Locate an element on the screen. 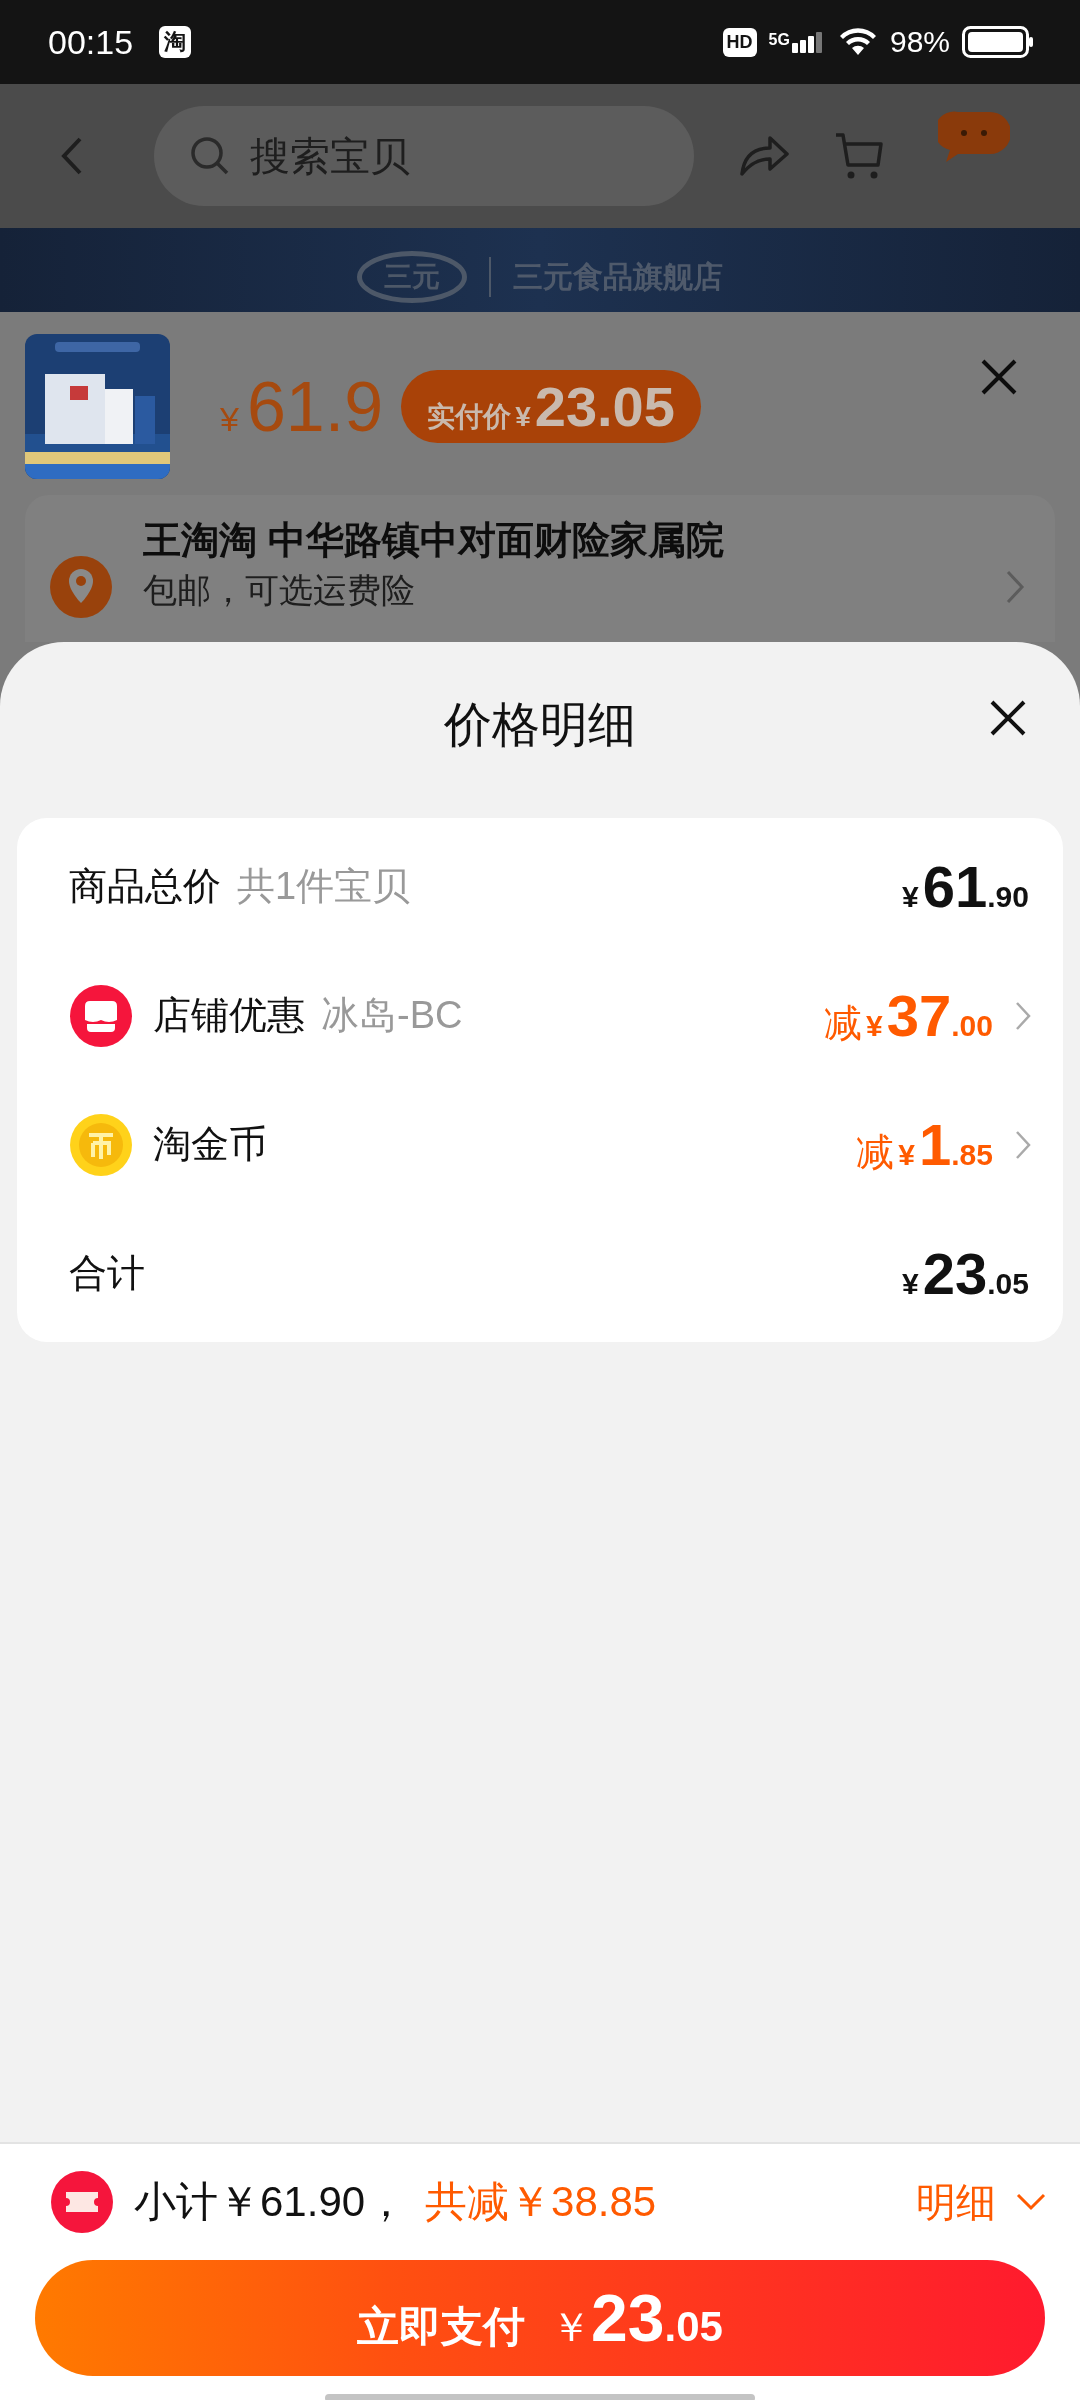  chat-bubble-icon is located at coordinates (974, 137).